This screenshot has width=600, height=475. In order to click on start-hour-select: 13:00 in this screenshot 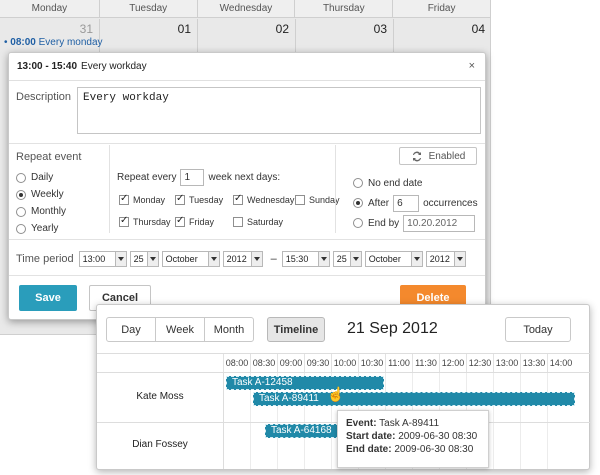, I will do `click(102, 259)`.